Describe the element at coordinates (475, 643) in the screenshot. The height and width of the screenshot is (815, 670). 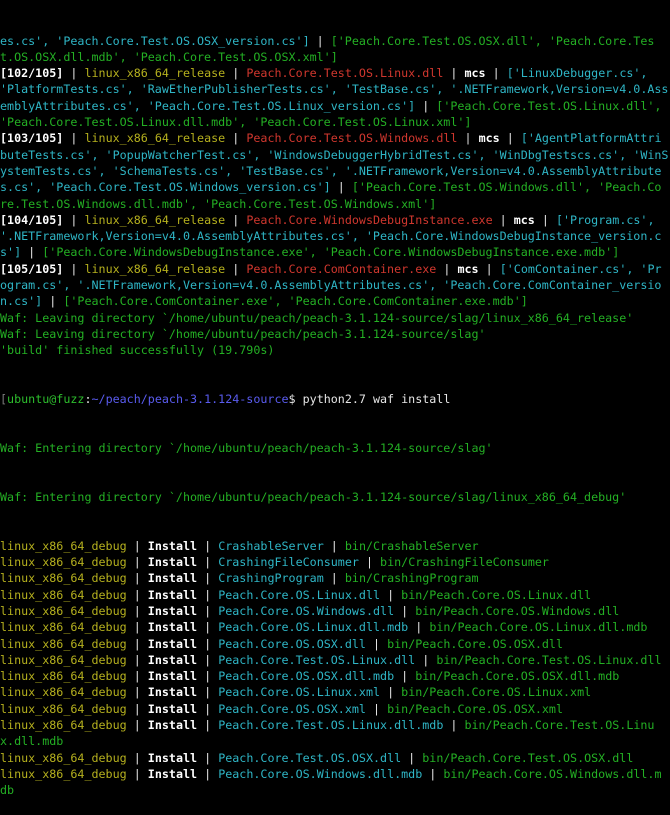
I see `install-destination: bin/Peach.Core.OS.OSX.dll` at that location.